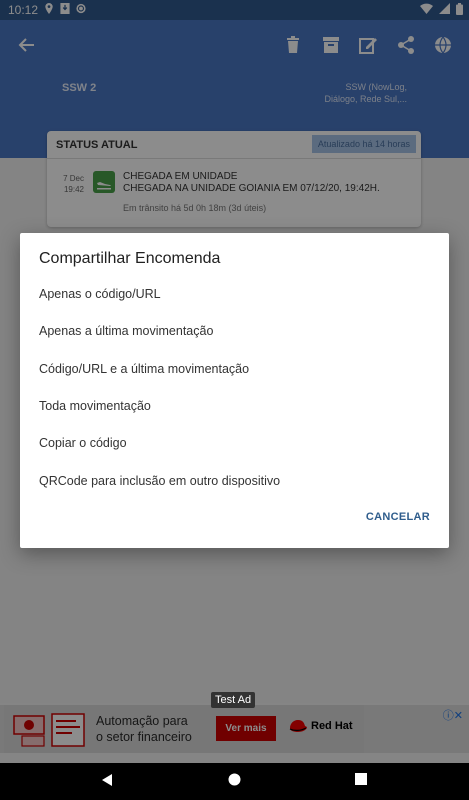  Describe the element at coordinates (234, 331) in the screenshot. I see `option-last-movement: Apenas a última movimentação` at that location.